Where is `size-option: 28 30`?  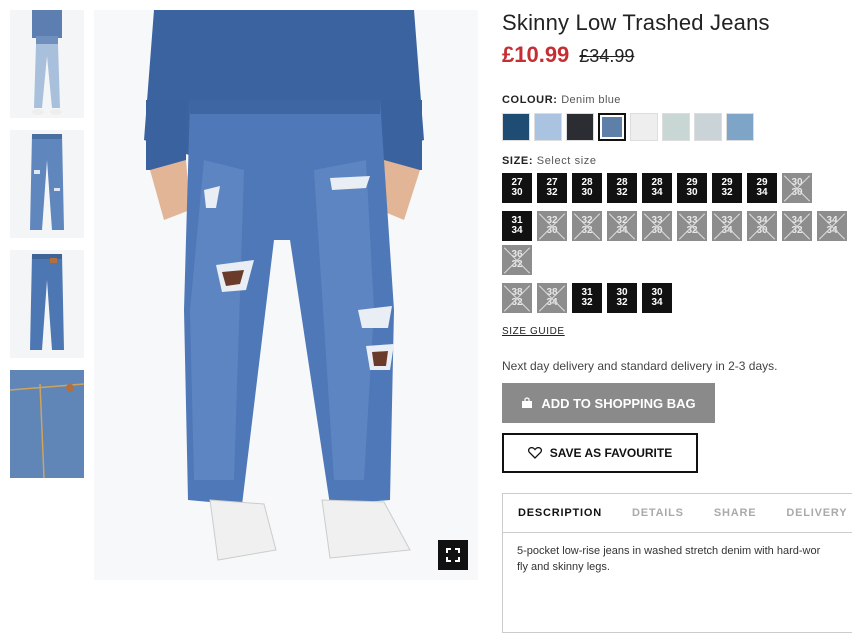
size-option: 28 30 is located at coordinates (587, 188).